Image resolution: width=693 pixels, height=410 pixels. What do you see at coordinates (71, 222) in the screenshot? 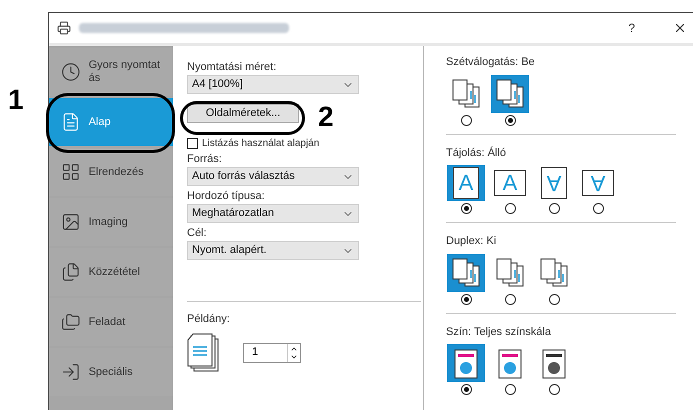
I see `image-icon` at bounding box center [71, 222].